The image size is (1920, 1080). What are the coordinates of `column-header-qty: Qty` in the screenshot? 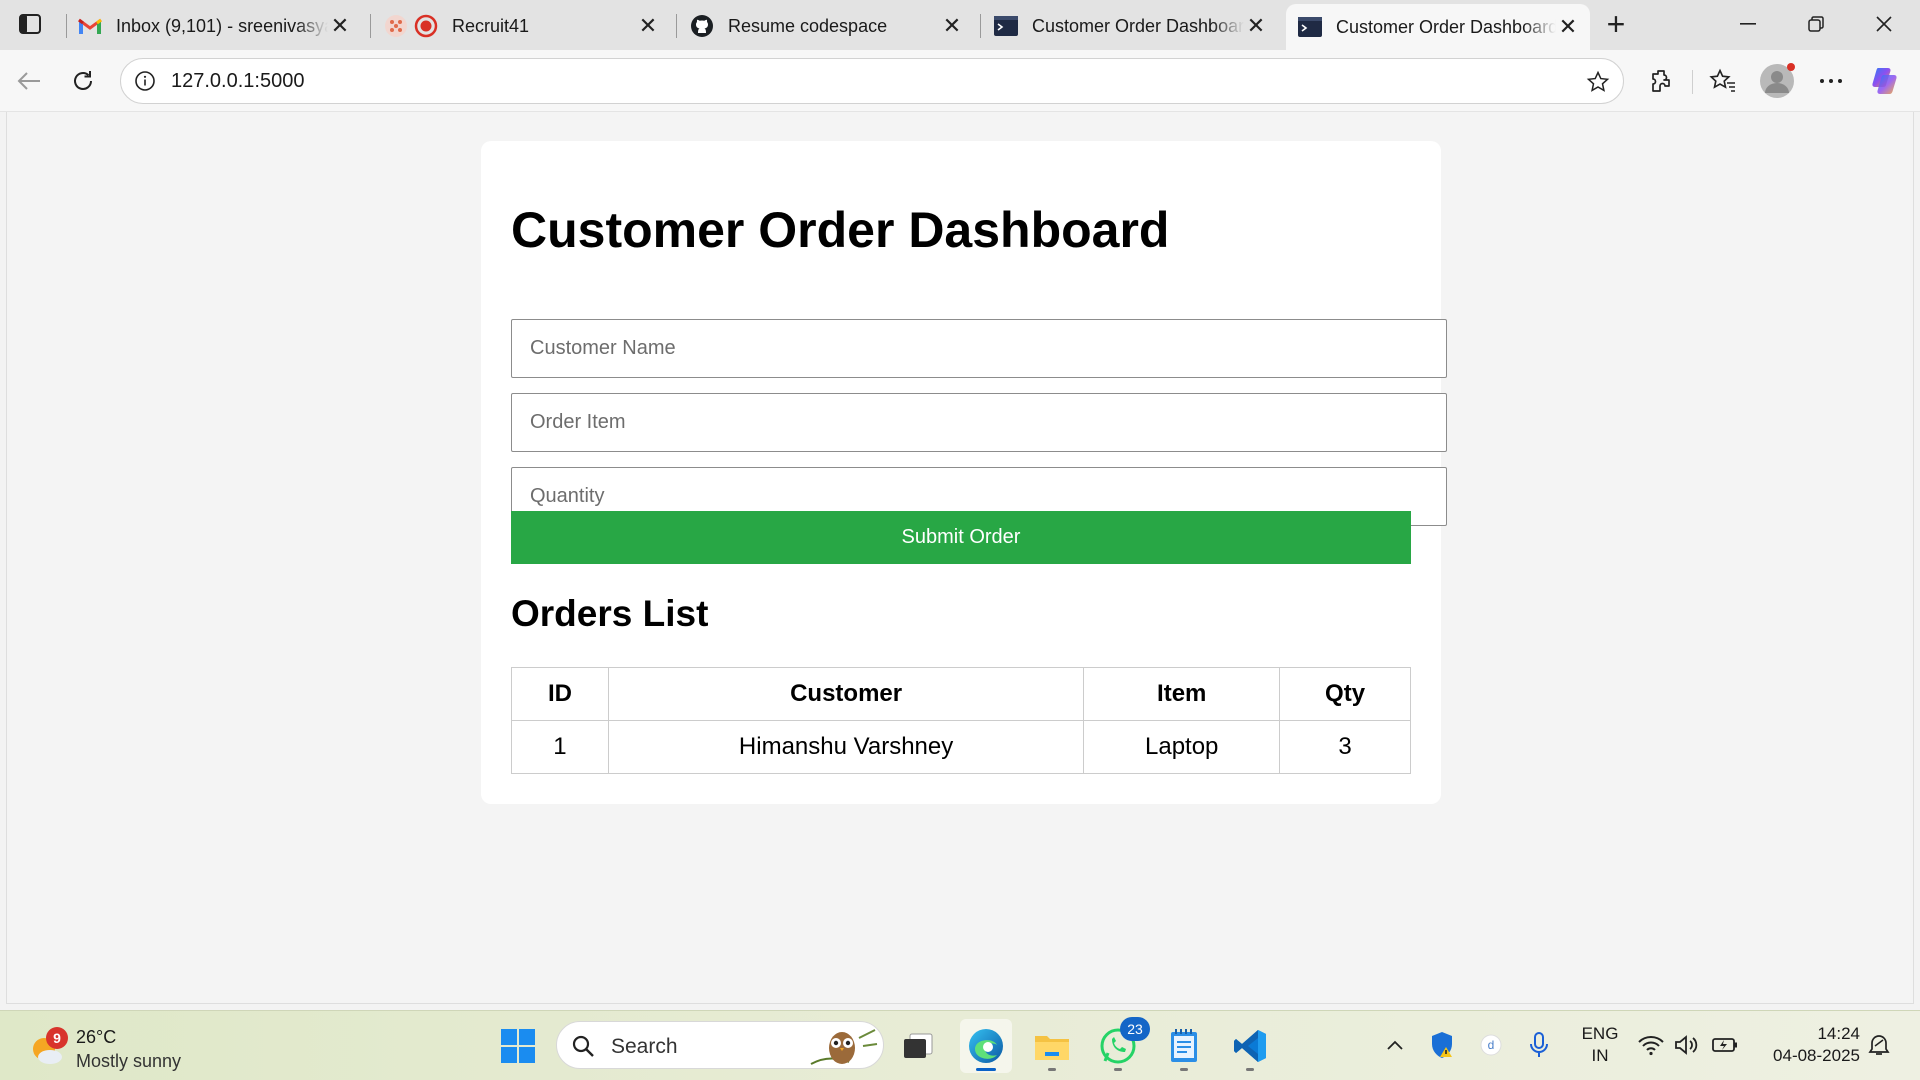 It's located at (1345, 694).